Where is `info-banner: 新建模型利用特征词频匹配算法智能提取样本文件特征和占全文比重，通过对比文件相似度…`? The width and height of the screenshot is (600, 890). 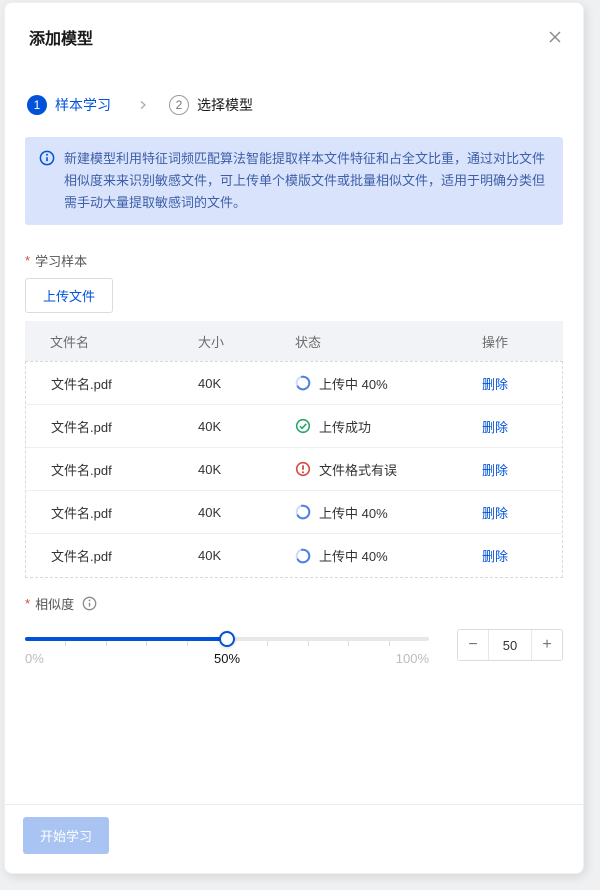 info-banner: 新建模型利用特征词频匹配算法智能提取样本文件特征和占全文比重，通过对比文件相似度… is located at coordinates (294, 181).